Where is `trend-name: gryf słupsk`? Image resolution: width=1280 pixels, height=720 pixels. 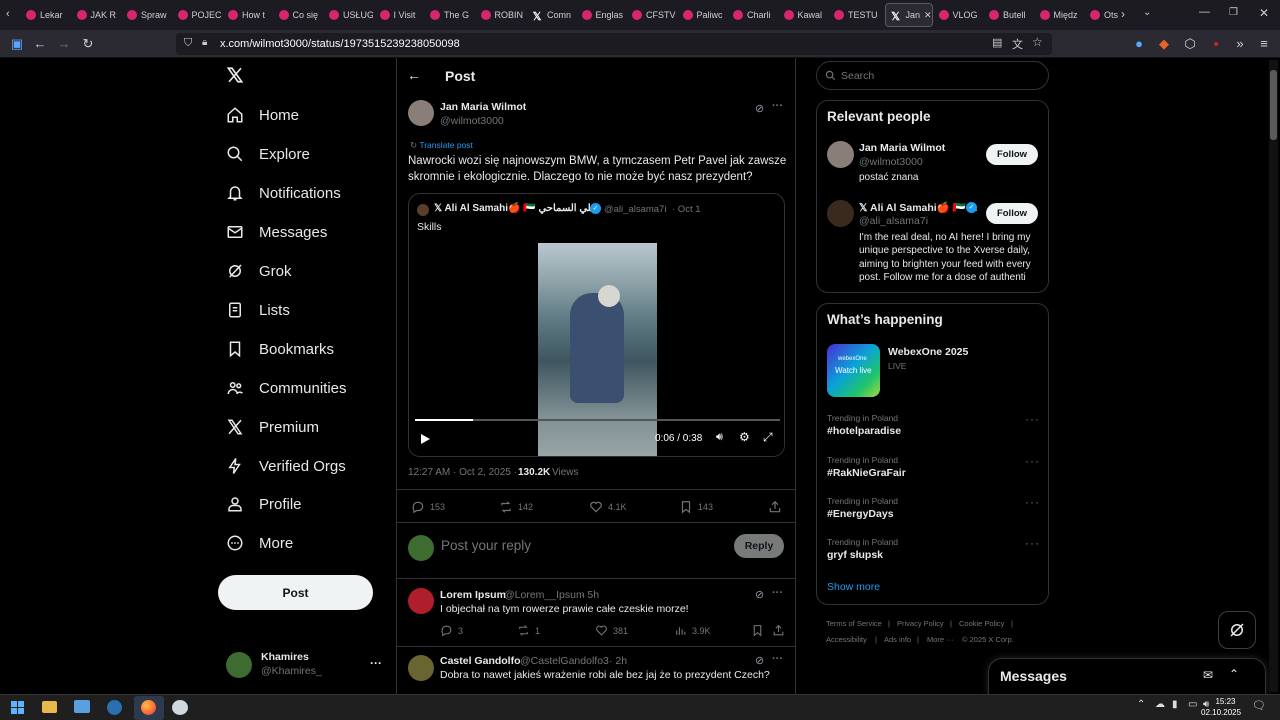 trend-name: gryf słupsk is located at coordinates (855, 555).